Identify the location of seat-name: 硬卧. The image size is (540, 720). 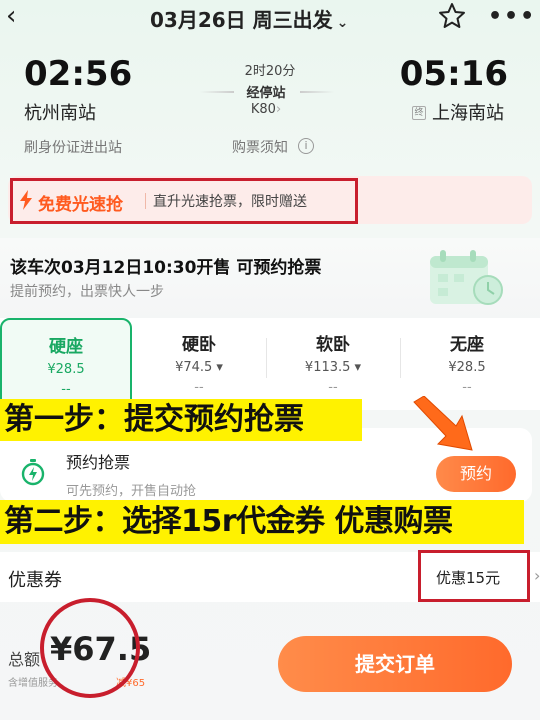
(199, 345).